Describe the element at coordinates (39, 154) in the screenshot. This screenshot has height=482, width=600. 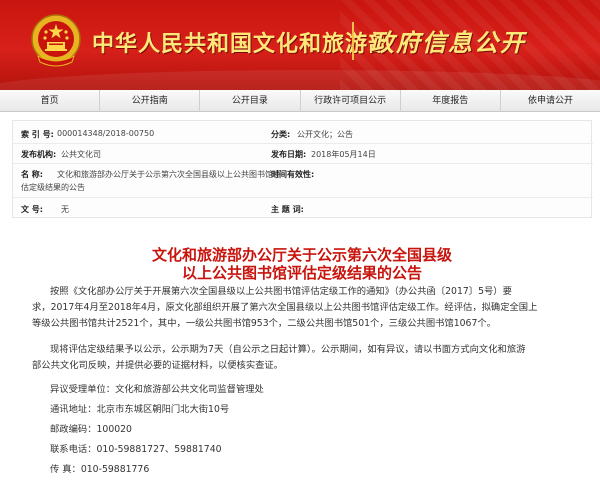
I see `publisher-label: 发布机构:` at that location.